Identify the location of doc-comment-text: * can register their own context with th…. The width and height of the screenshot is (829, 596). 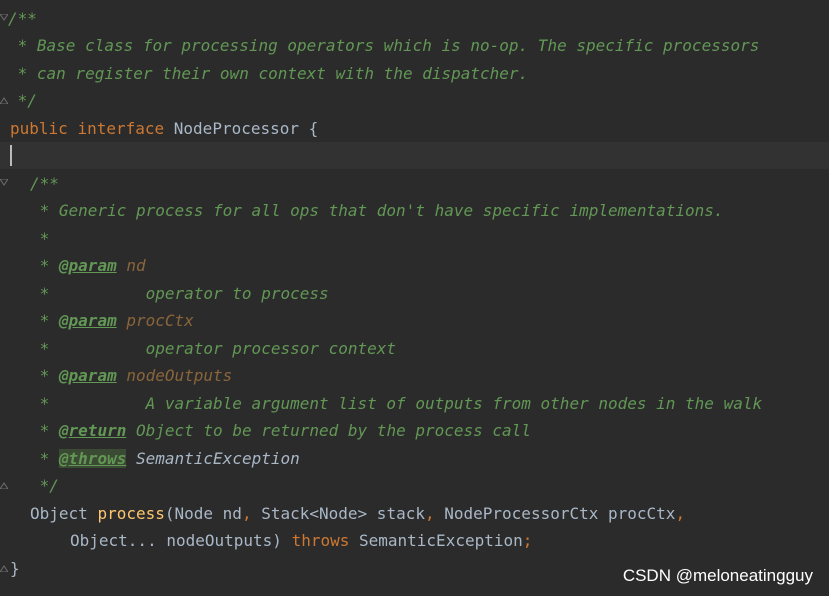
(268, 73).